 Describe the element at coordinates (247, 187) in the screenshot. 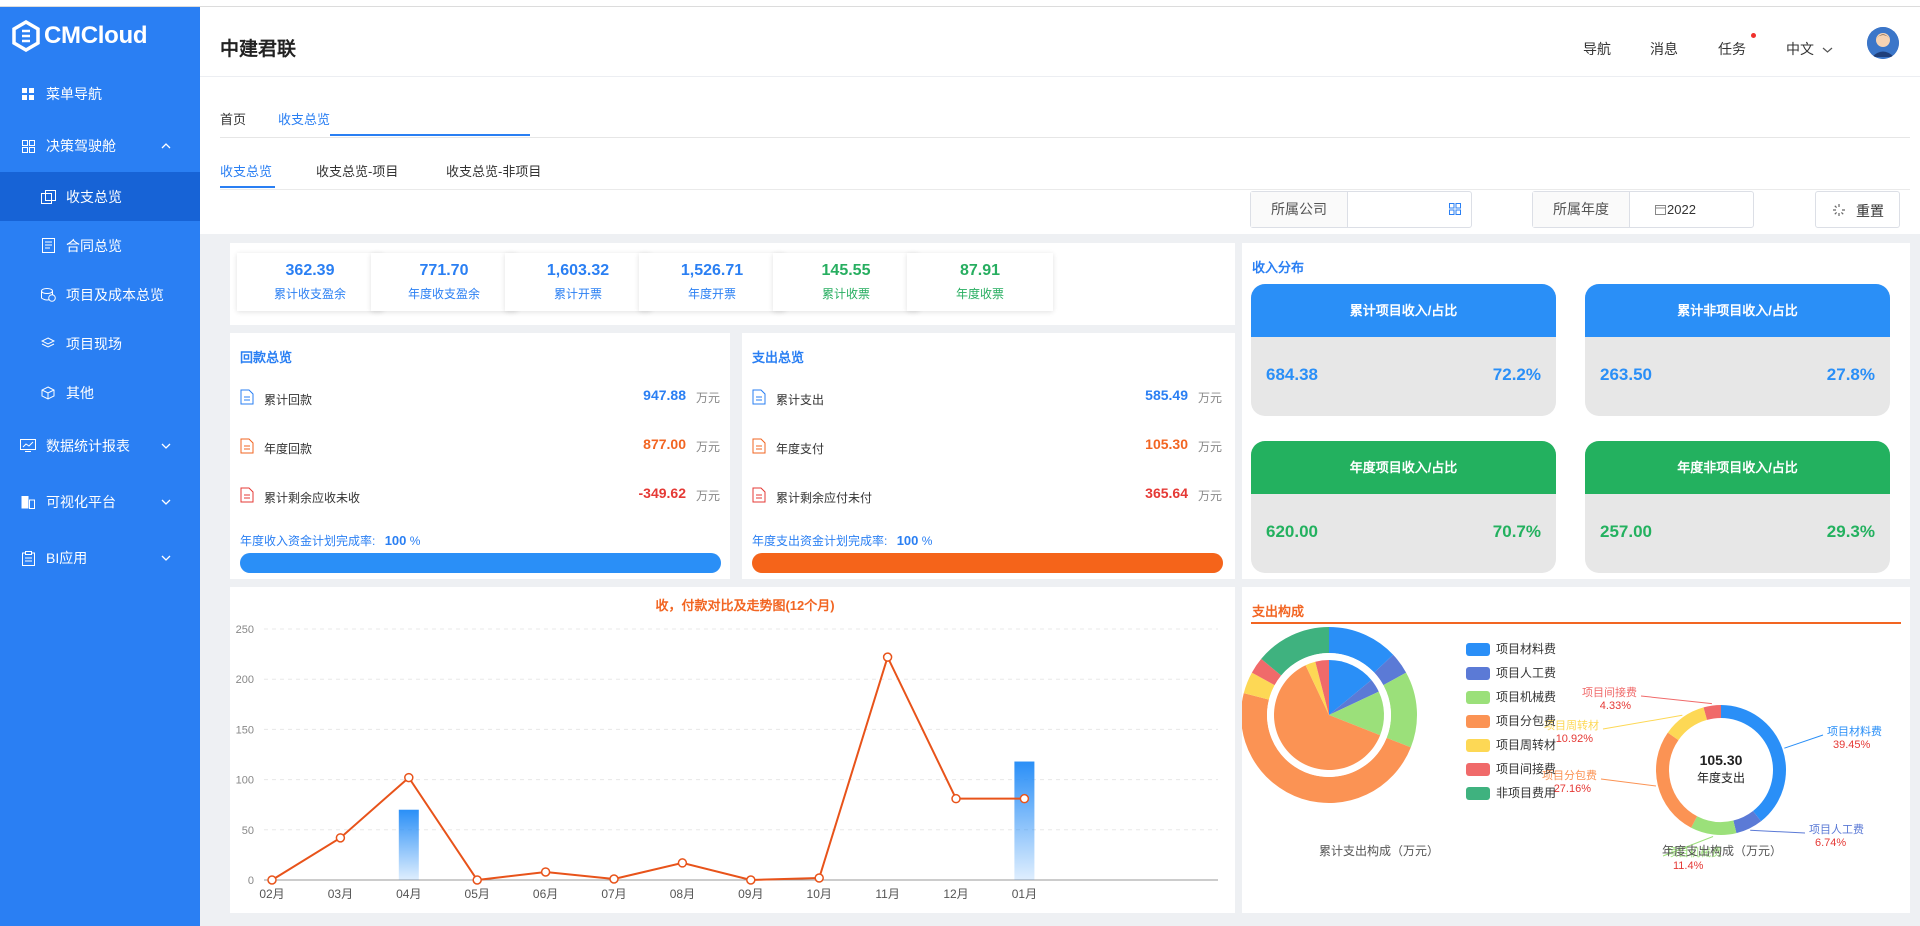

I see `subtab-active-underline` at that location.